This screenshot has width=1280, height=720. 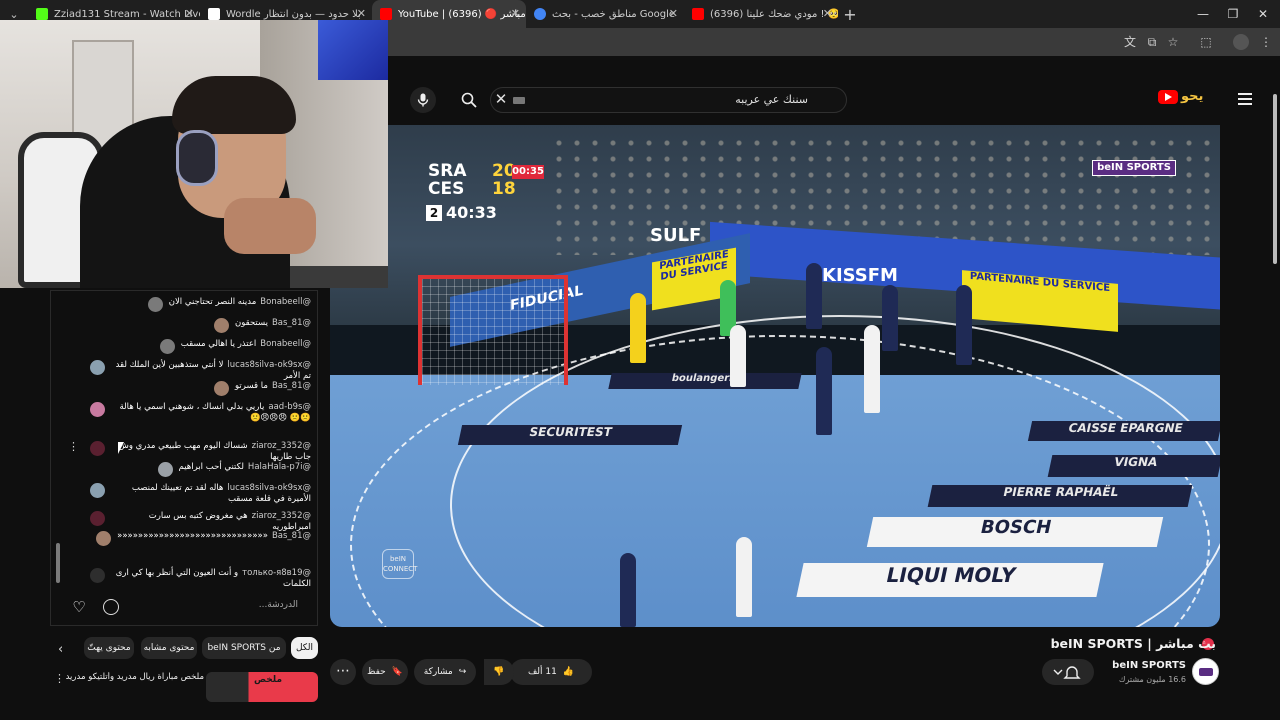 What do you see at coordinates (73, 447) in the screenshot?
I see `message-menu-icon: ⋮` at bounding box center [73, 447].